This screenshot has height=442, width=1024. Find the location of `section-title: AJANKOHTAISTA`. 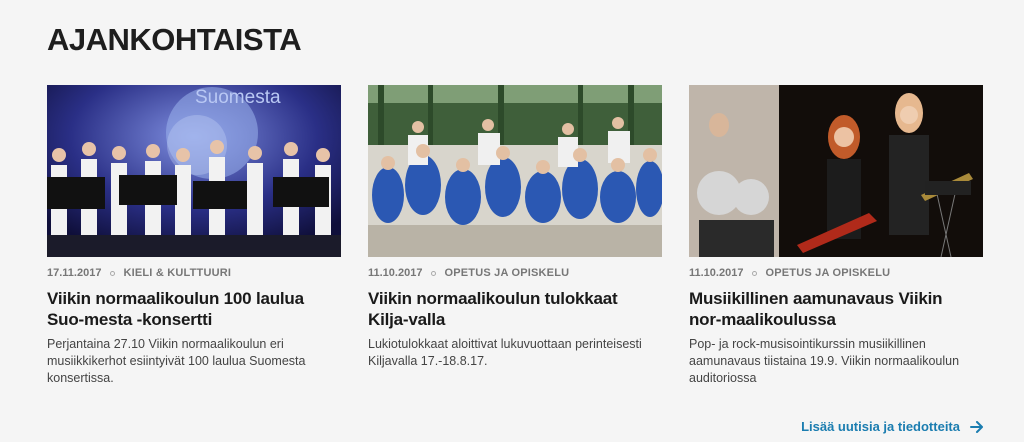

section-title: AJANKOHTAISTA is located at coordinates (174, 39).